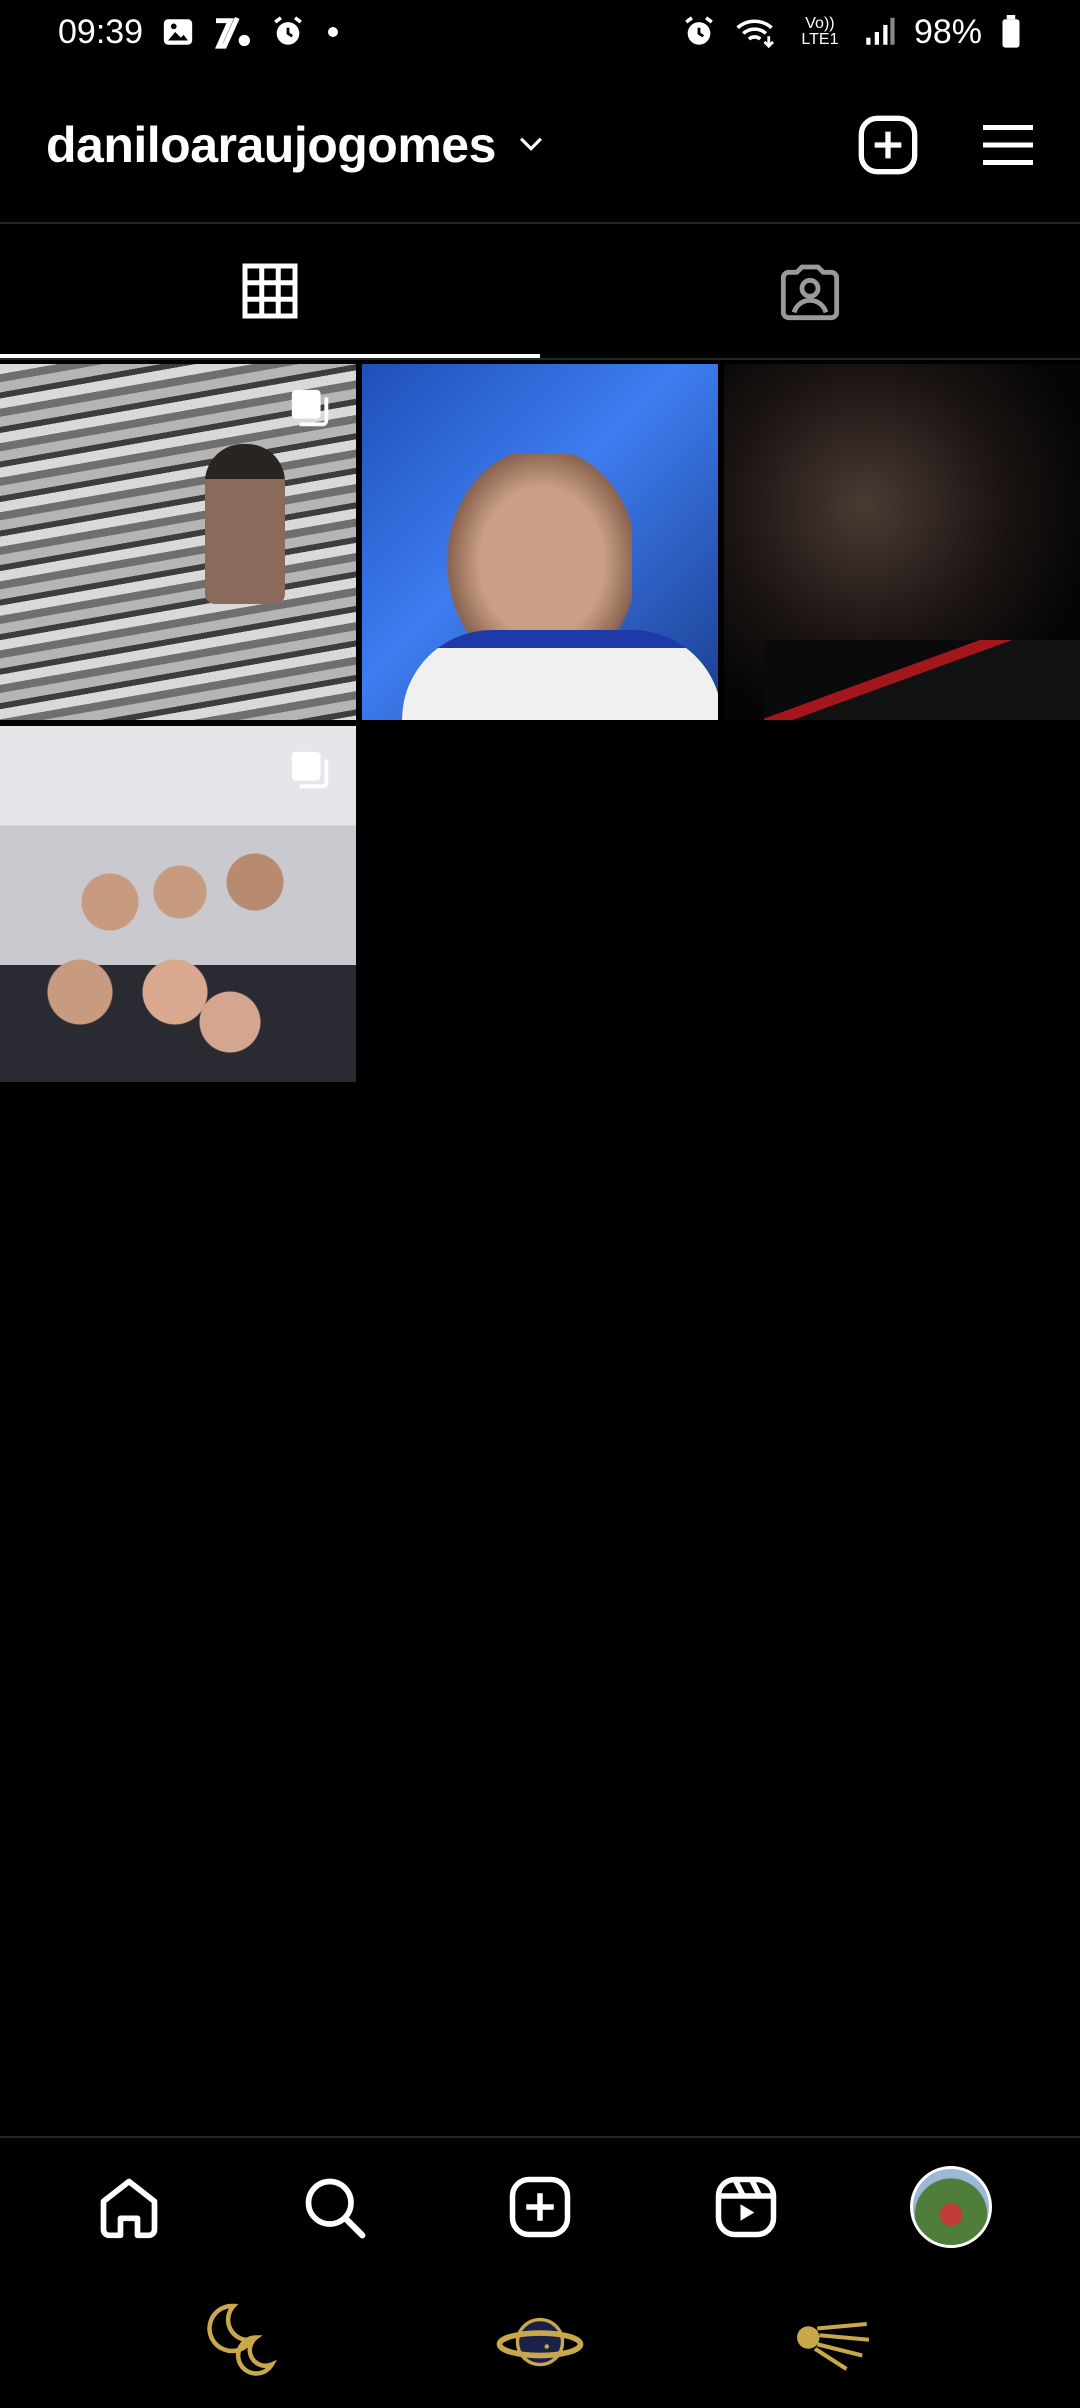 Image resolution: width=1080 pixels, height=2408 pixels. I want to click on profile-avatar, so click(951, 2207).